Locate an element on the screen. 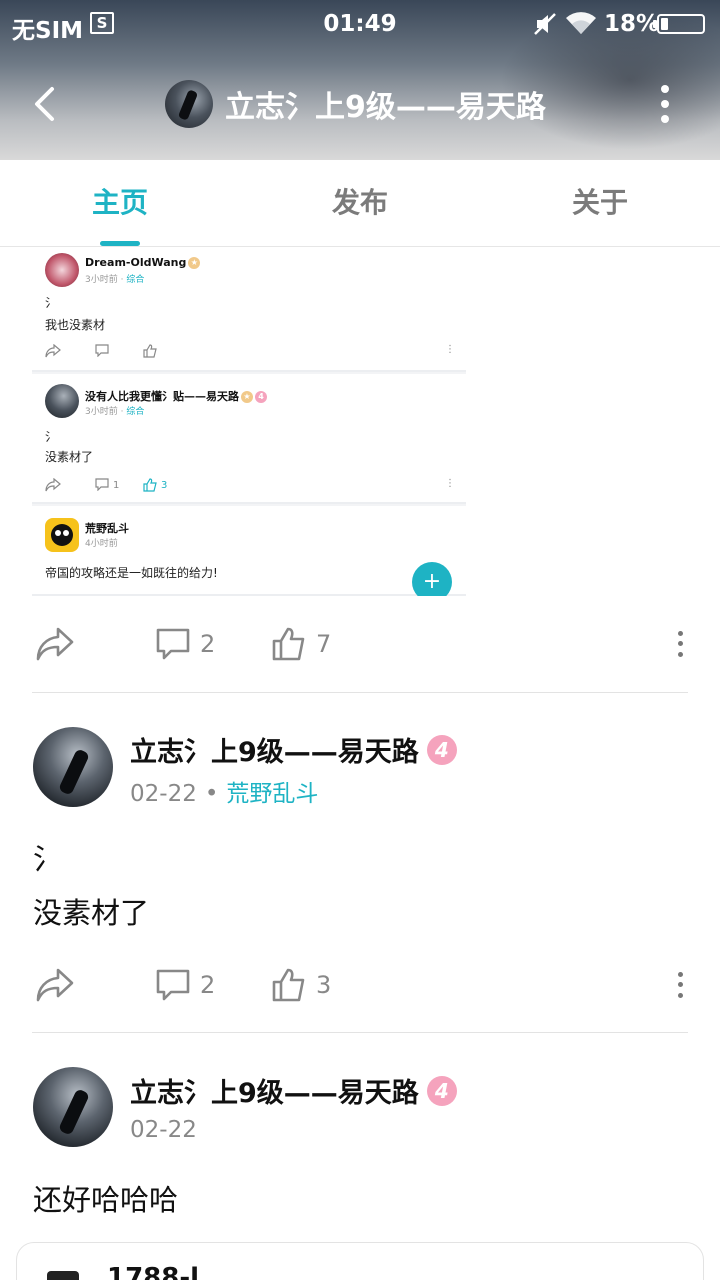 The height and width of the screenshot is (1280, 720). embedded-line: 我也没素材 is located at coordinates (75, 325).